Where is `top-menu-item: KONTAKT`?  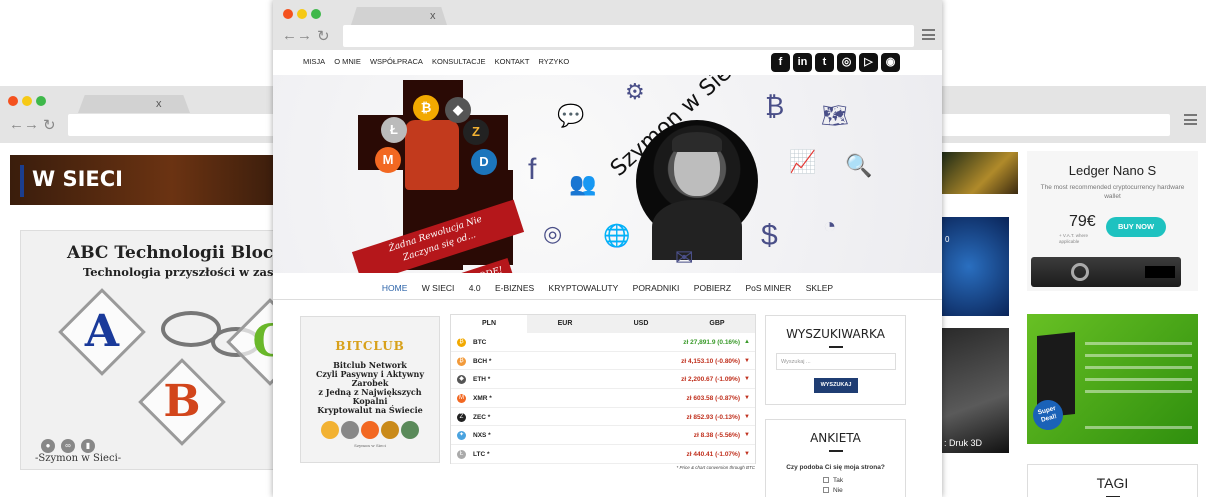
top-menu-item: KONTAKT is located at coordinates (512, 61).